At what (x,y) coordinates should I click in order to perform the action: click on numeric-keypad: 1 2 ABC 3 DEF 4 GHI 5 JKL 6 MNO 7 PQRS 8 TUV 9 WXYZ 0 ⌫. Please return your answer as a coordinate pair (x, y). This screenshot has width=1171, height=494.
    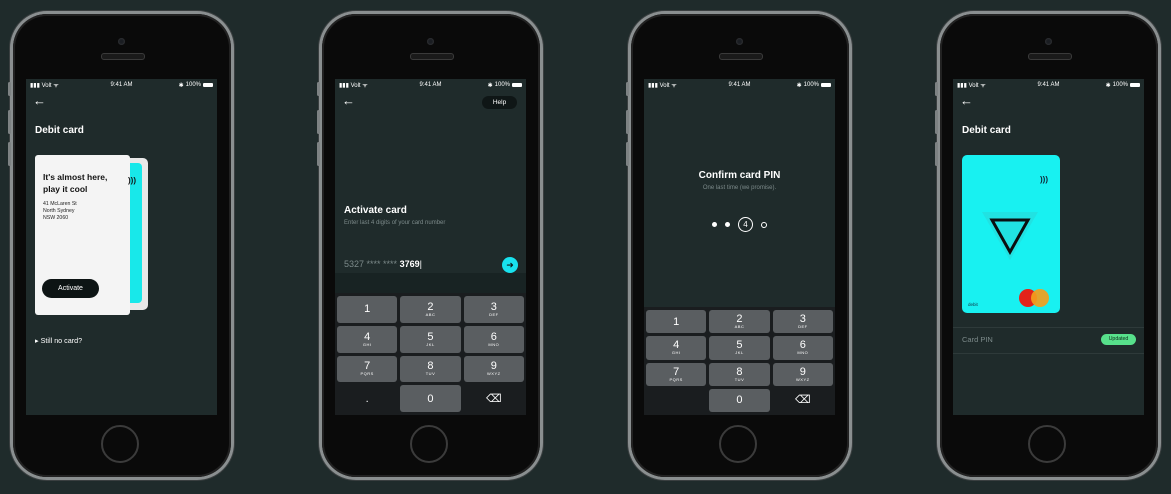
    Looking at the image, I should click on (739, 361).